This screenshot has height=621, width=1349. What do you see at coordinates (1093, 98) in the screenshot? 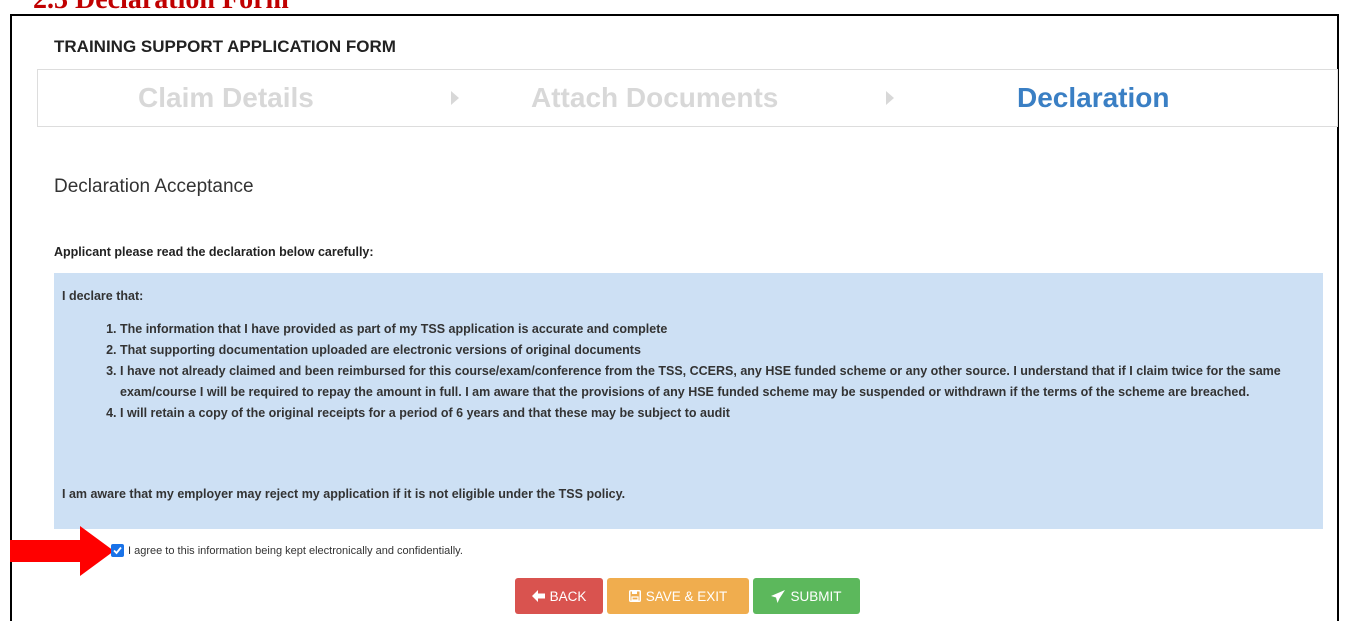
I see `step-declaration: Declaration` at bounding box center [1093, 98].